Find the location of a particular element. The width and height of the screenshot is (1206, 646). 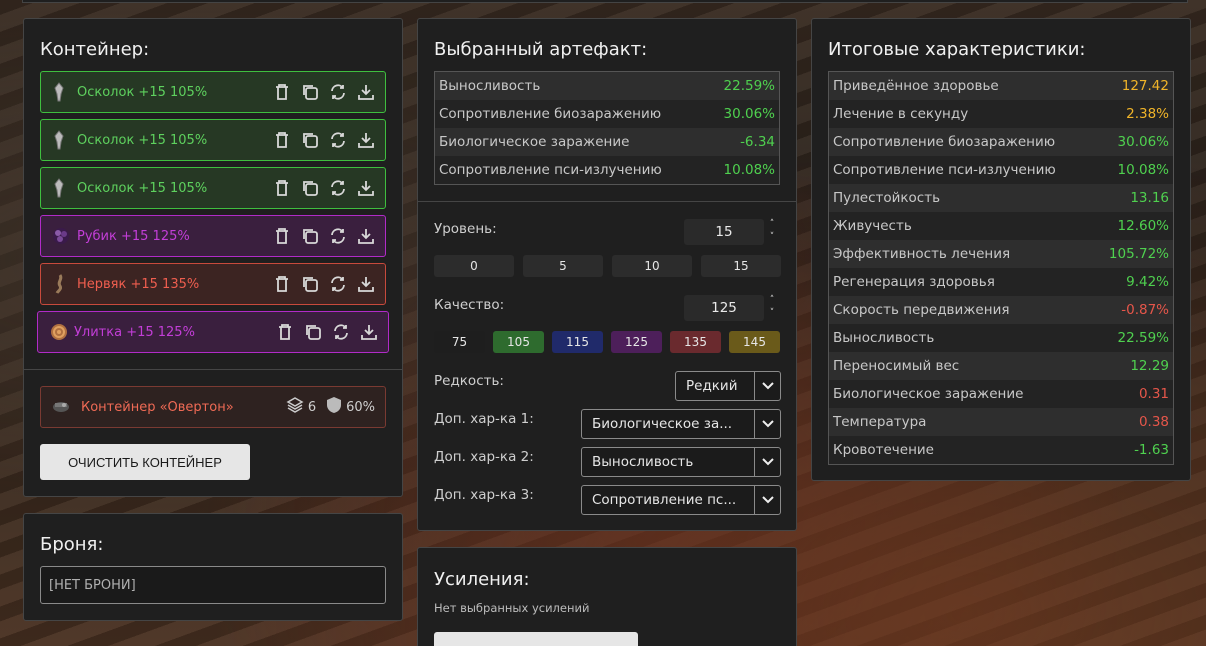

quality-preset-button: 115 is located at coordinates (577, 342).